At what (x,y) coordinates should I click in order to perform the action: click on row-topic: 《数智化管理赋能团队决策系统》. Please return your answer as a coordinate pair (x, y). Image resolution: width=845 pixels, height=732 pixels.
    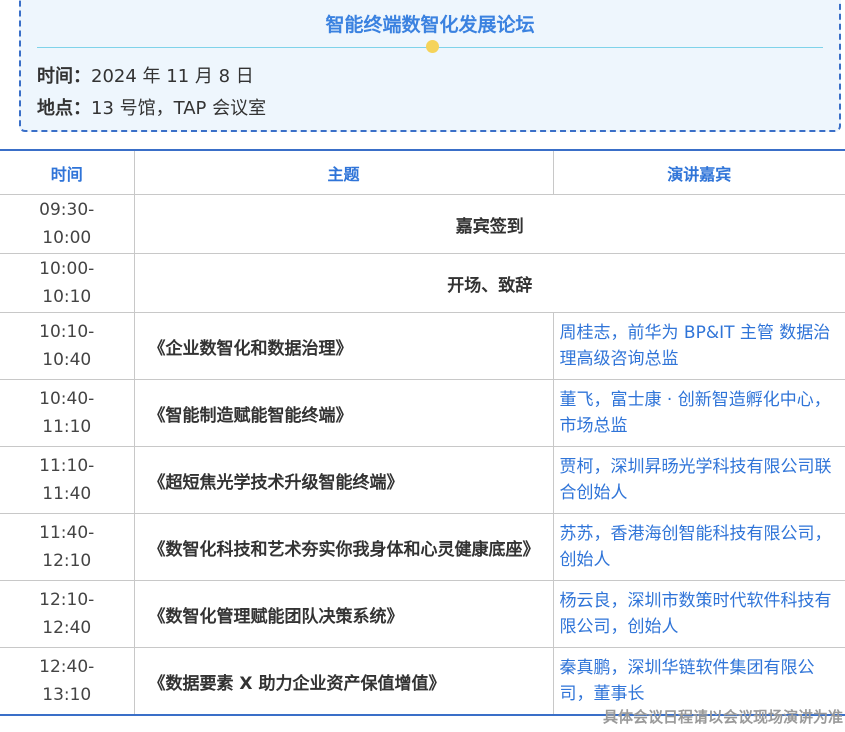
    Looking at the image, I should click on (343, 614).